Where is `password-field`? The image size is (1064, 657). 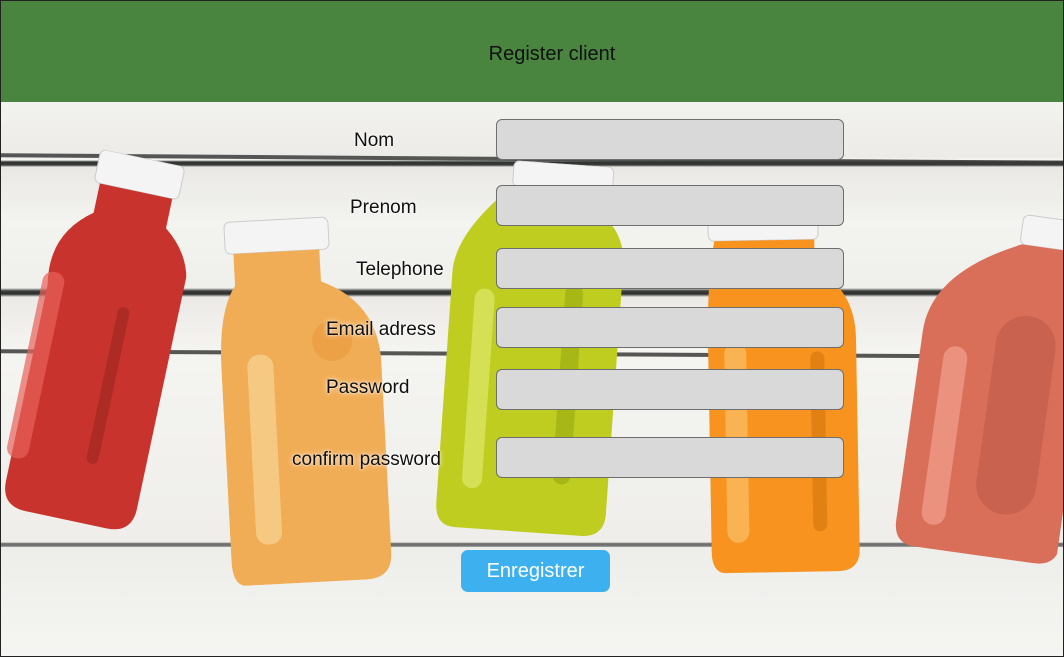 password-field is located at coordinates (670, 389).